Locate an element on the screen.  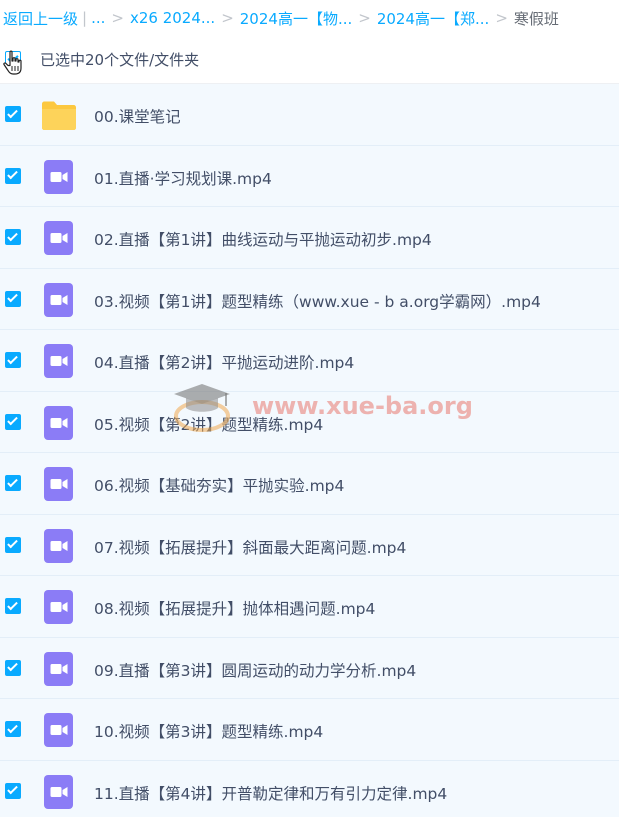
file-row: 06.视频【基础夯实】平抛实验.mp4 is located at coordinates (309, 484).